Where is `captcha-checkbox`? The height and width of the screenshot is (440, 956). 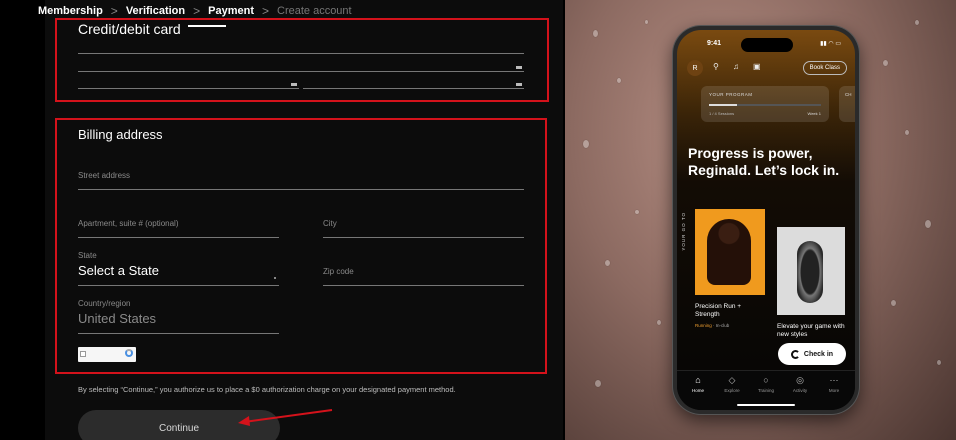
captcha-checkbox is located at coordinates (83, 354).